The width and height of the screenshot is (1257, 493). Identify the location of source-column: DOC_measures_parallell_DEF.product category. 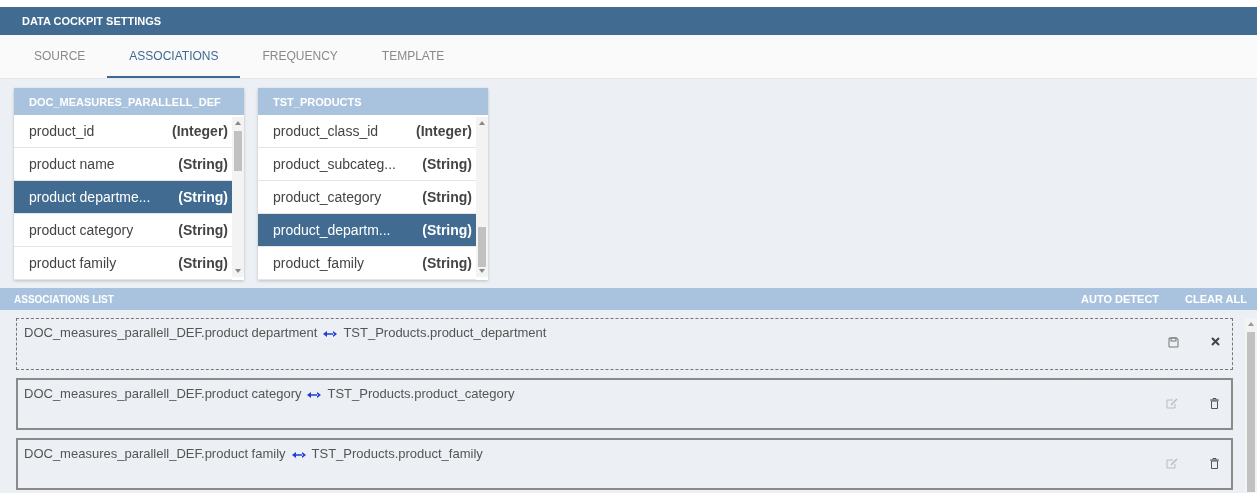
(163, 393).